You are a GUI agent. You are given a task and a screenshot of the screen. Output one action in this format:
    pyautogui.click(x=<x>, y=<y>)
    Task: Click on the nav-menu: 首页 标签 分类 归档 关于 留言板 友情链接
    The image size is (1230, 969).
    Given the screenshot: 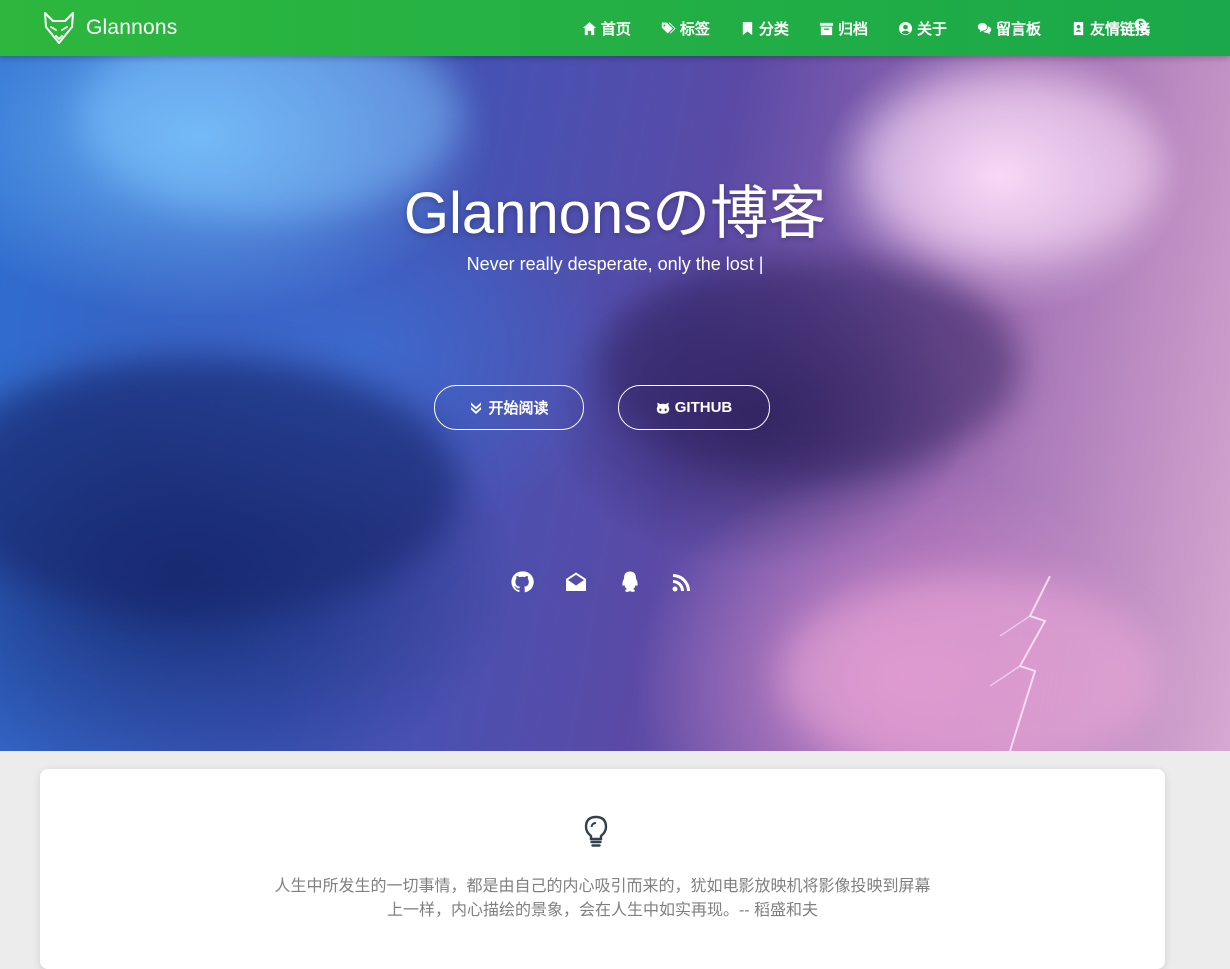 What is the action you would take?
    pyautogui.click(x=851, y=28)
    